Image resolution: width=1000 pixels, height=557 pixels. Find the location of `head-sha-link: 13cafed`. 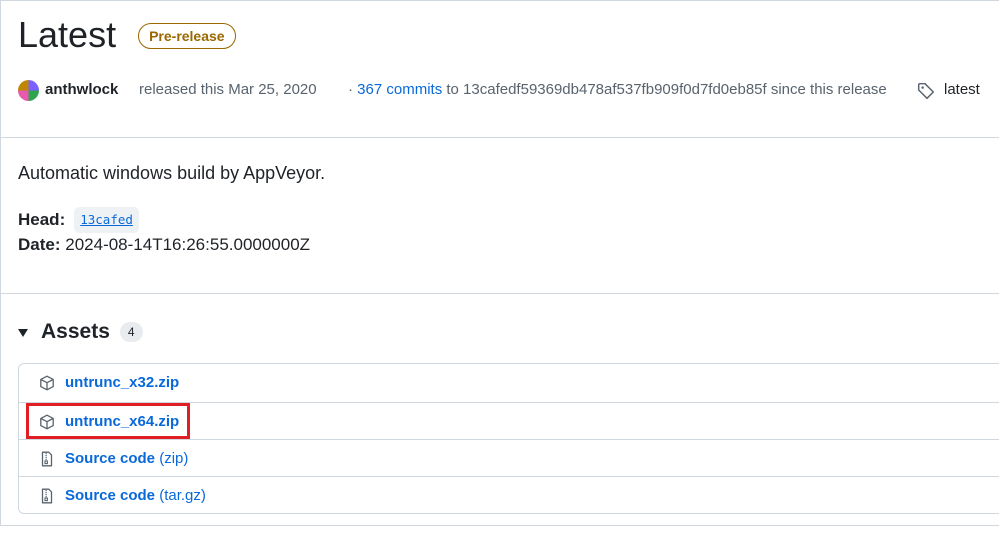

head-sha-link: 13cafed is located at coordinates (106, 220).